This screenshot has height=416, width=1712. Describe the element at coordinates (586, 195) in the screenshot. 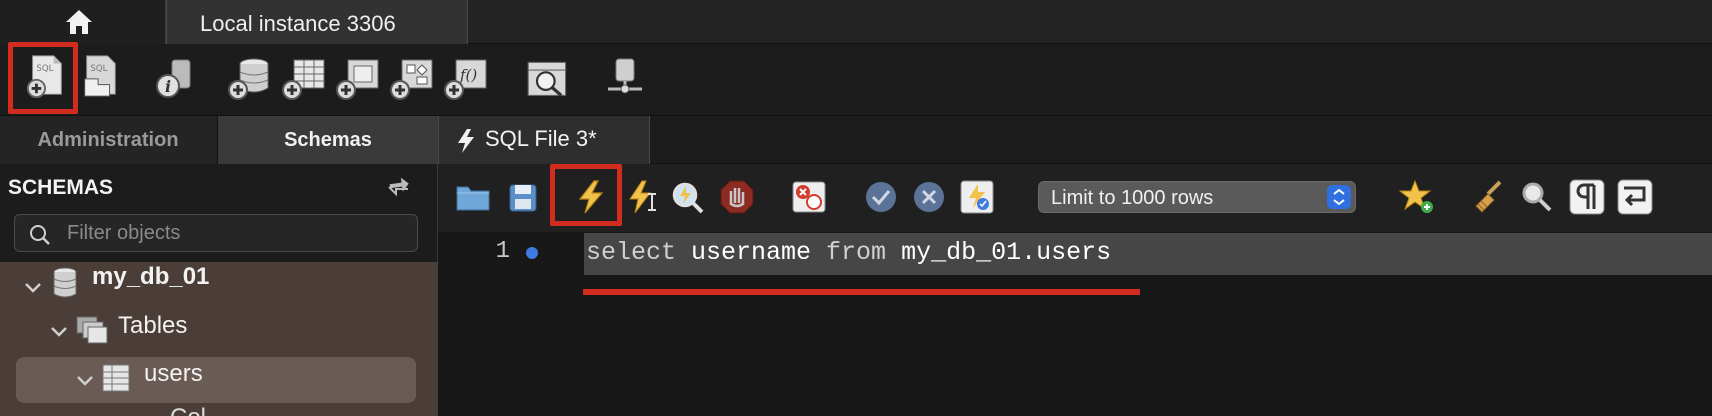

I see `execute-highlight` at that location.